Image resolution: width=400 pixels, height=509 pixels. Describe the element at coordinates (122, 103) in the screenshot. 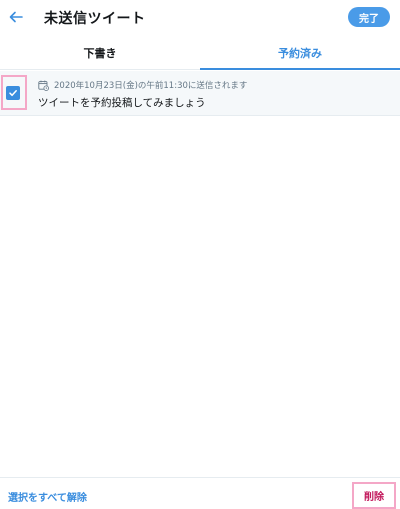

I see `tweet-text: ツイートを予約投稿してみましょう` at that location.